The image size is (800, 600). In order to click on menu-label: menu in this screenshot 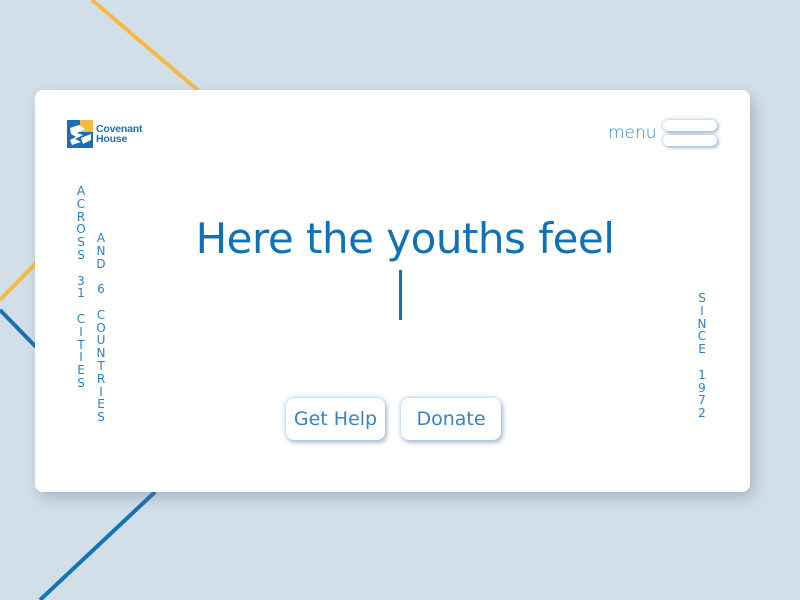, I will do `click(632, 133)`.